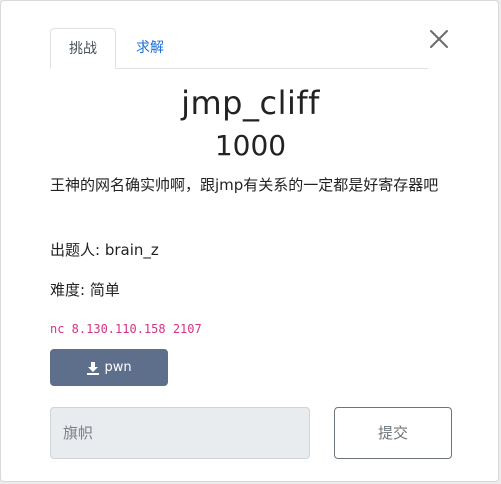  Describe the element at coordinates (393, 433) in the screenshot. I see `submit-button: 提交` at that location.